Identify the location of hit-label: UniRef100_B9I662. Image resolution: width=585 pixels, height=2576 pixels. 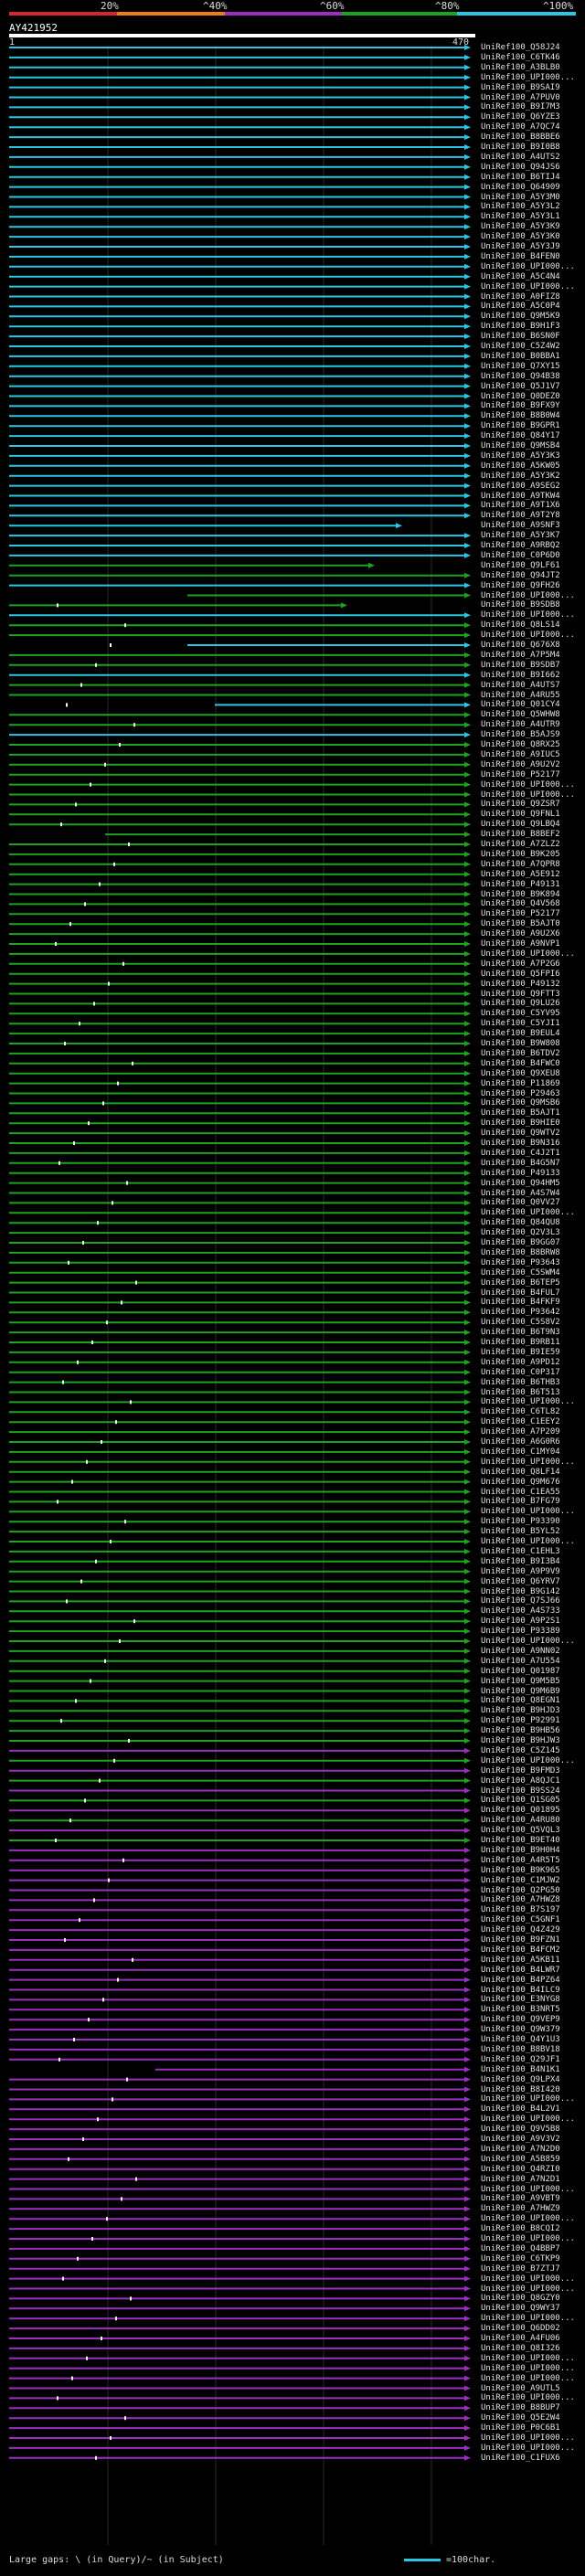
(520, 676).